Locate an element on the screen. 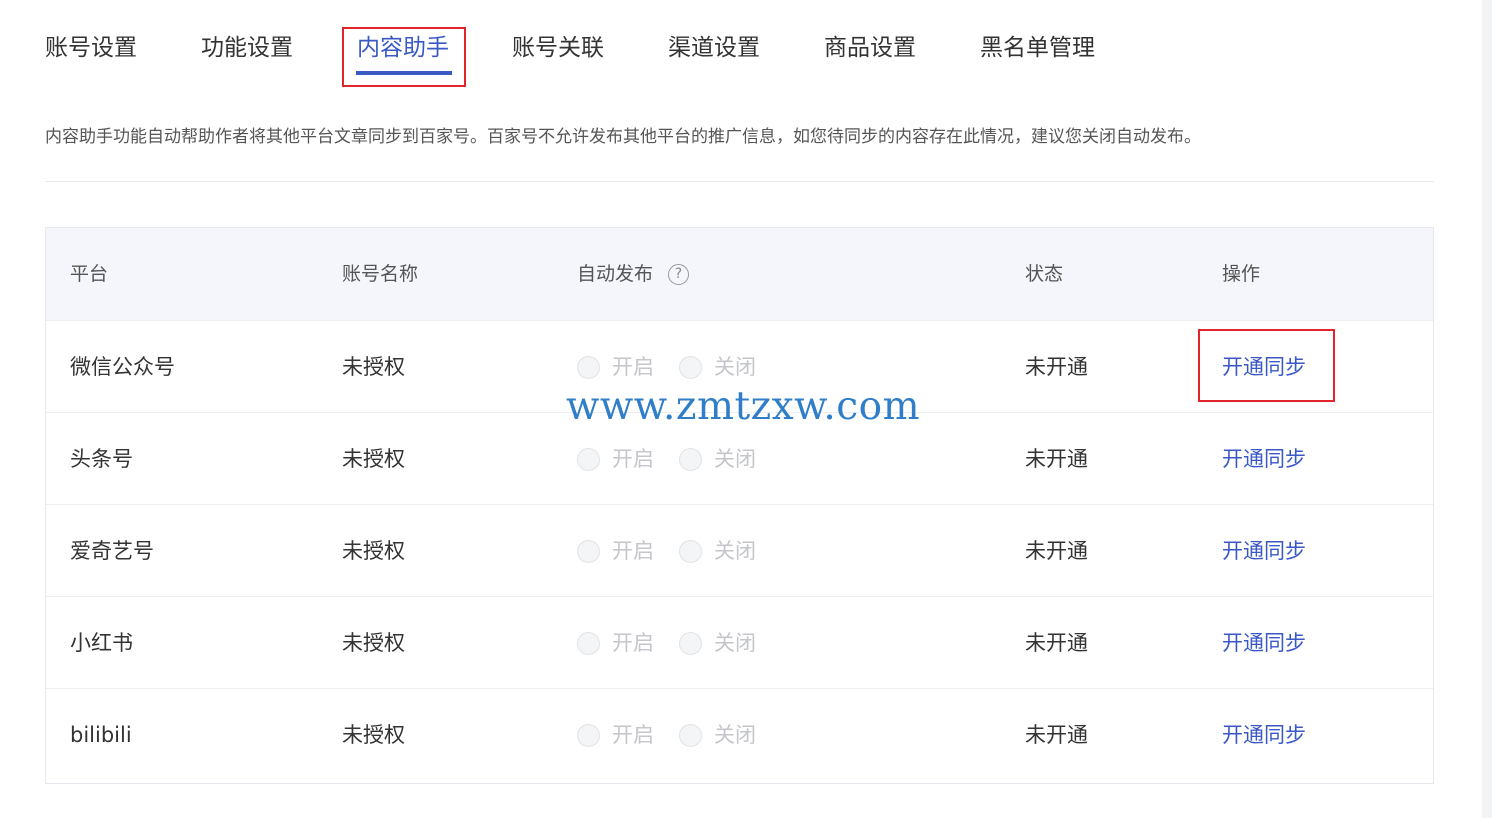 This screenshot has width=1492, height=818. tab-account-settings: 账号设置 is located at coordinates (91, 48).